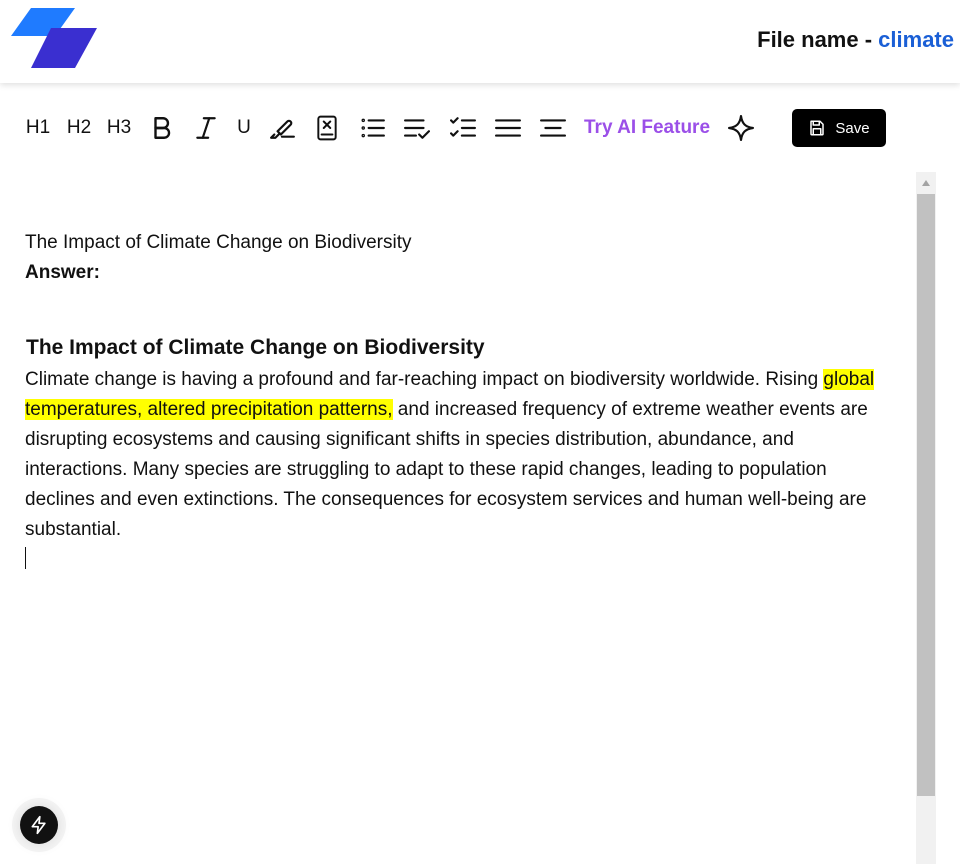  What do you see at coordinates (480, 128) in the screenshot?
I see `editor-toolbar: H1 H2 H3 U Try AI Feature Save` at bounding box center [480, 128].